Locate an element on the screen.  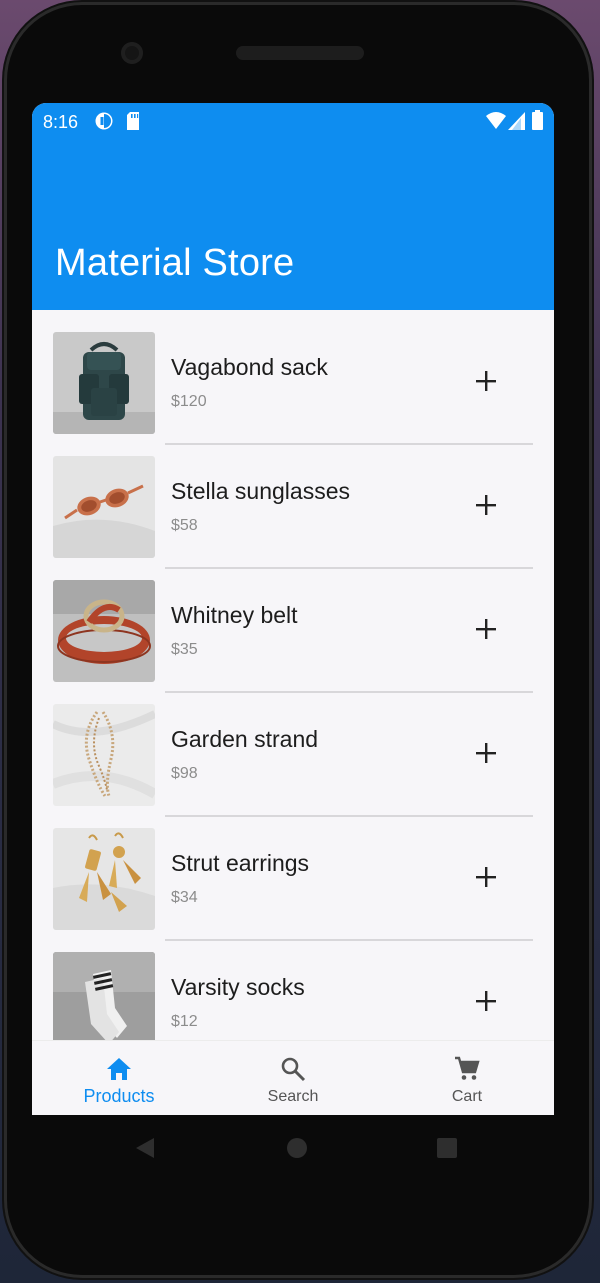
list-item: Whitney belt $35 is located at coordinates (293, 625).